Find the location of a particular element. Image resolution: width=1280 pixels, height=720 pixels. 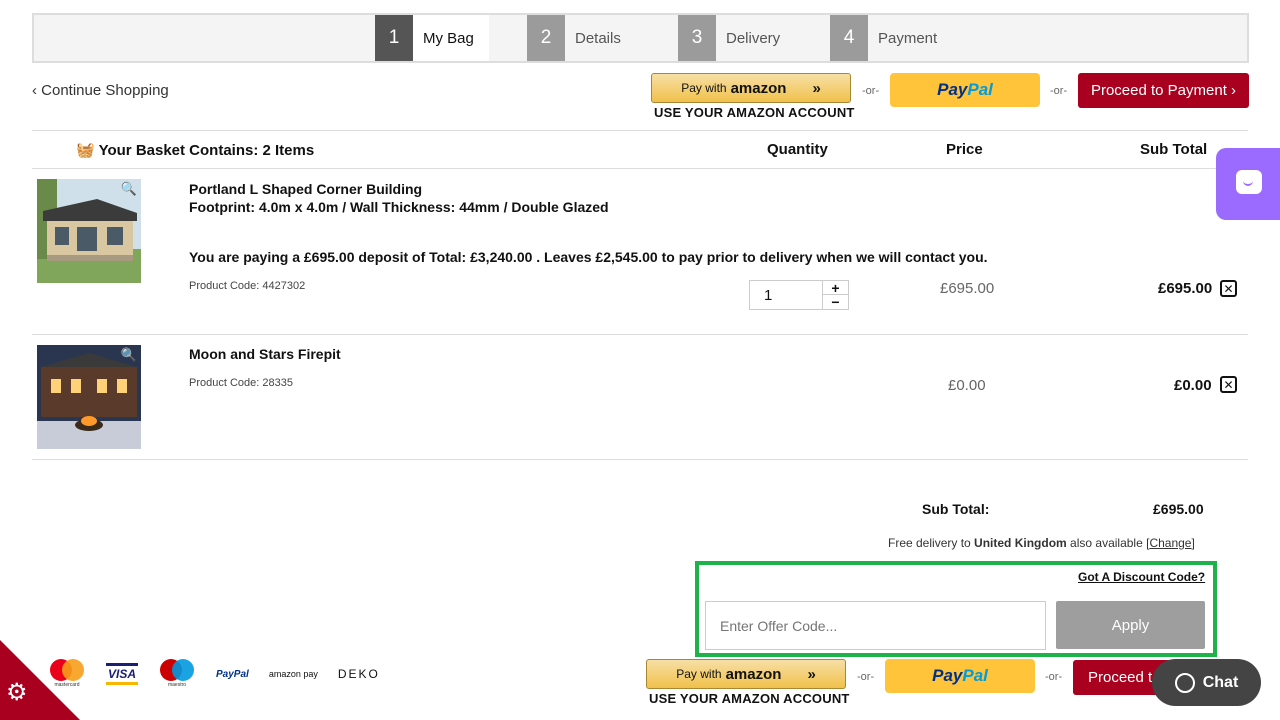

col-quantity: Quantity is located at coordinates (797, 149).